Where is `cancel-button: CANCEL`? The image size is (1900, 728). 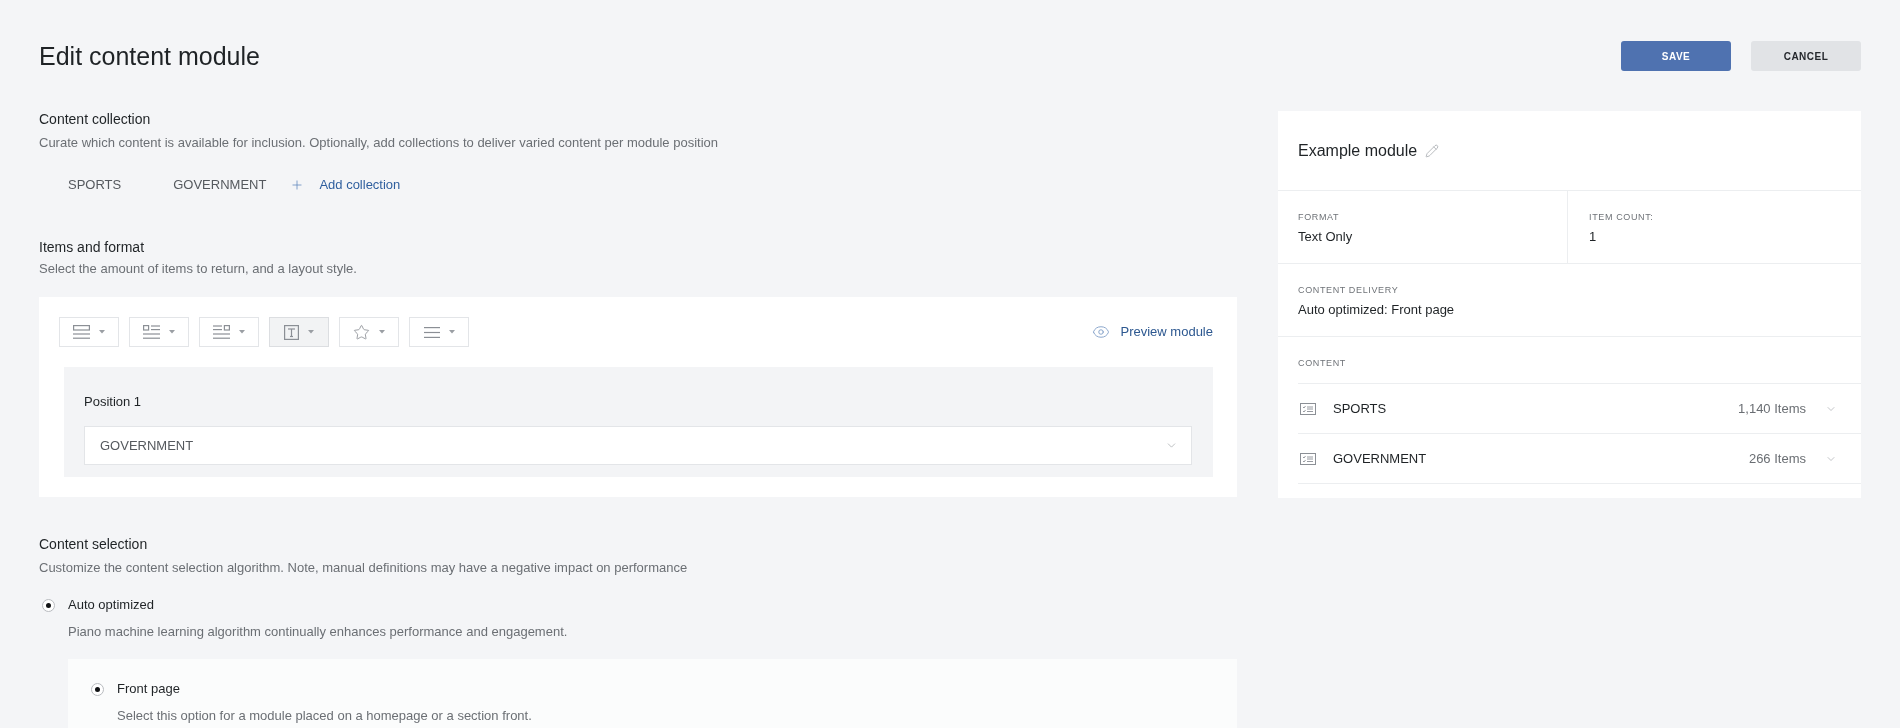 cancel-button: CANCEL is located at coordinates (1806, 56).